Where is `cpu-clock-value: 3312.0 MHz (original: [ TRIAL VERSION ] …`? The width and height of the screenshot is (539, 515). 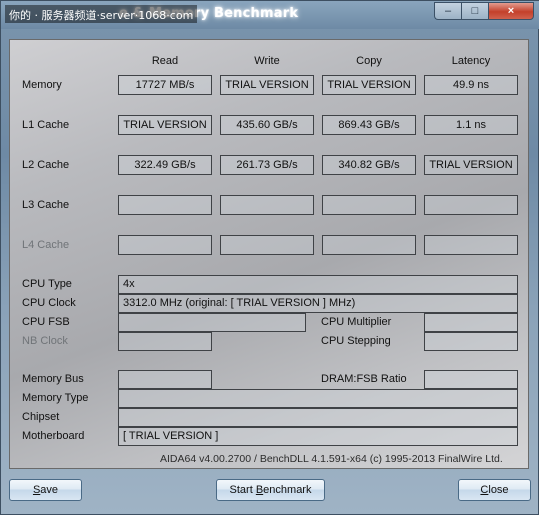
cpu-clock-value: 3312.0 MHz (original: [ TRIAL VERSION ] … is located at coordinates (318, 303).